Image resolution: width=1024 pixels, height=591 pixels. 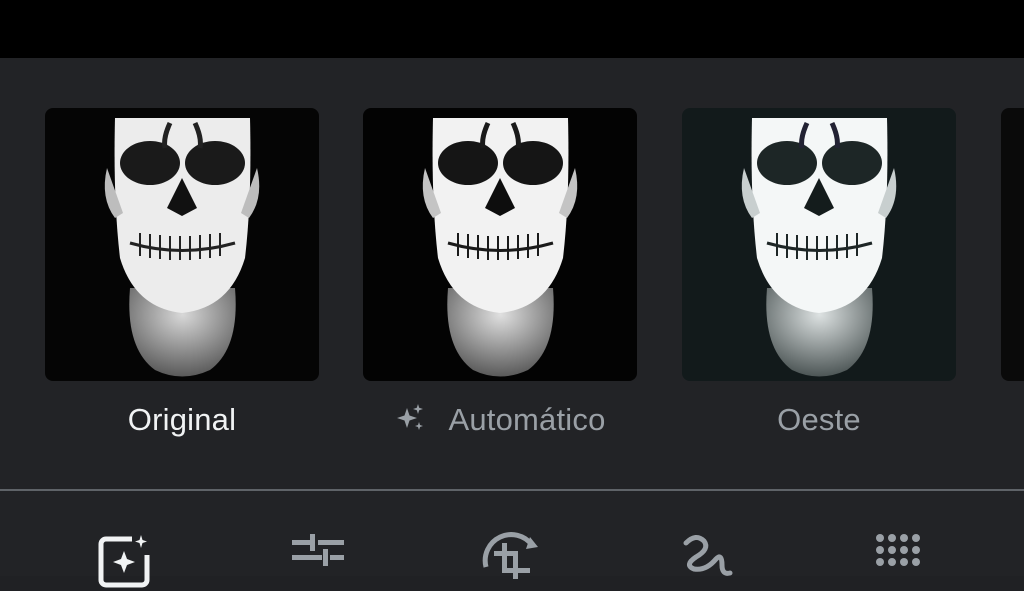 I want to click on status-bar, so click(x=512, y=29).